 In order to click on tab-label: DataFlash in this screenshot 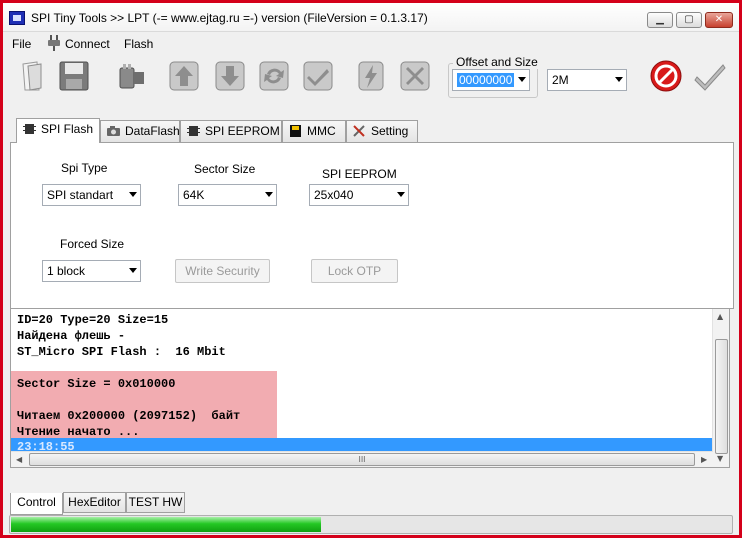, I will do `click(152, 131)`.